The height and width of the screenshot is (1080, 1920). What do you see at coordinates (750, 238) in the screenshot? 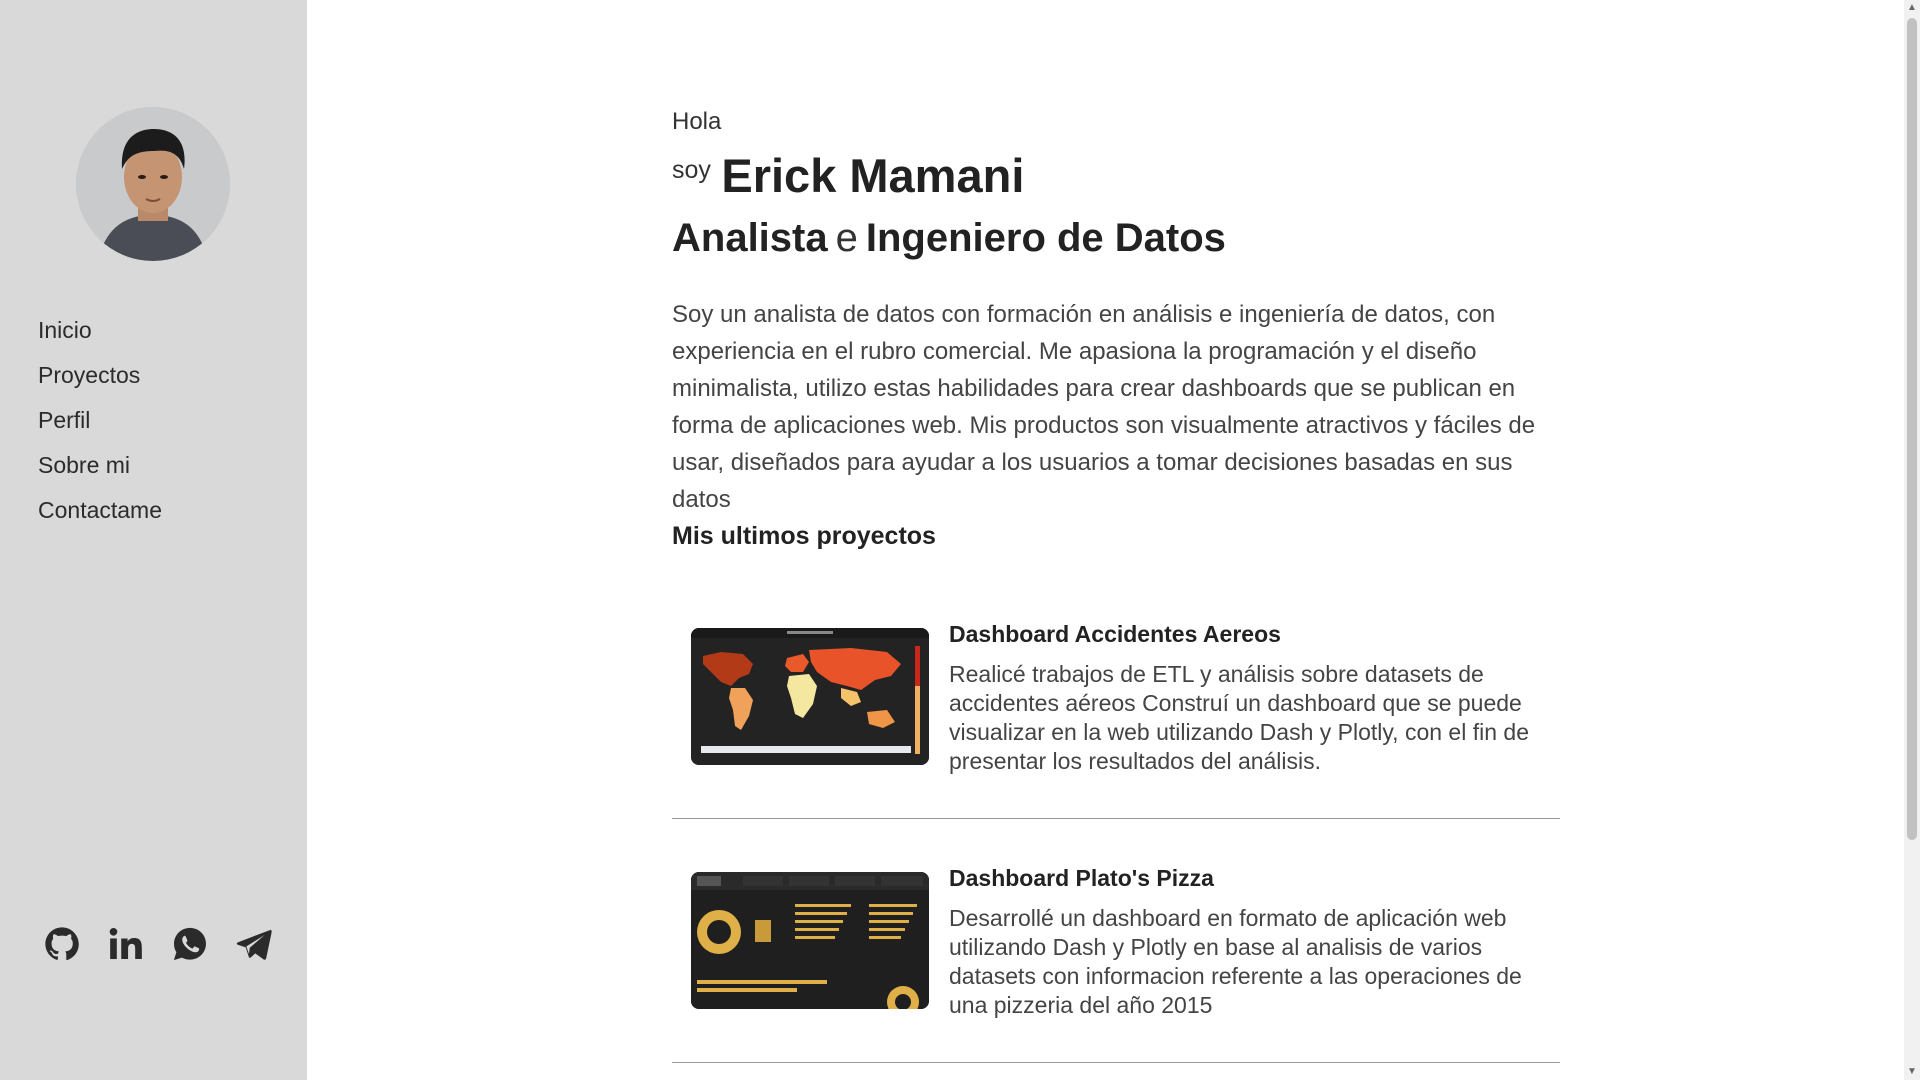
I see `role-analista: Analista` at bounding box center [750, 238].